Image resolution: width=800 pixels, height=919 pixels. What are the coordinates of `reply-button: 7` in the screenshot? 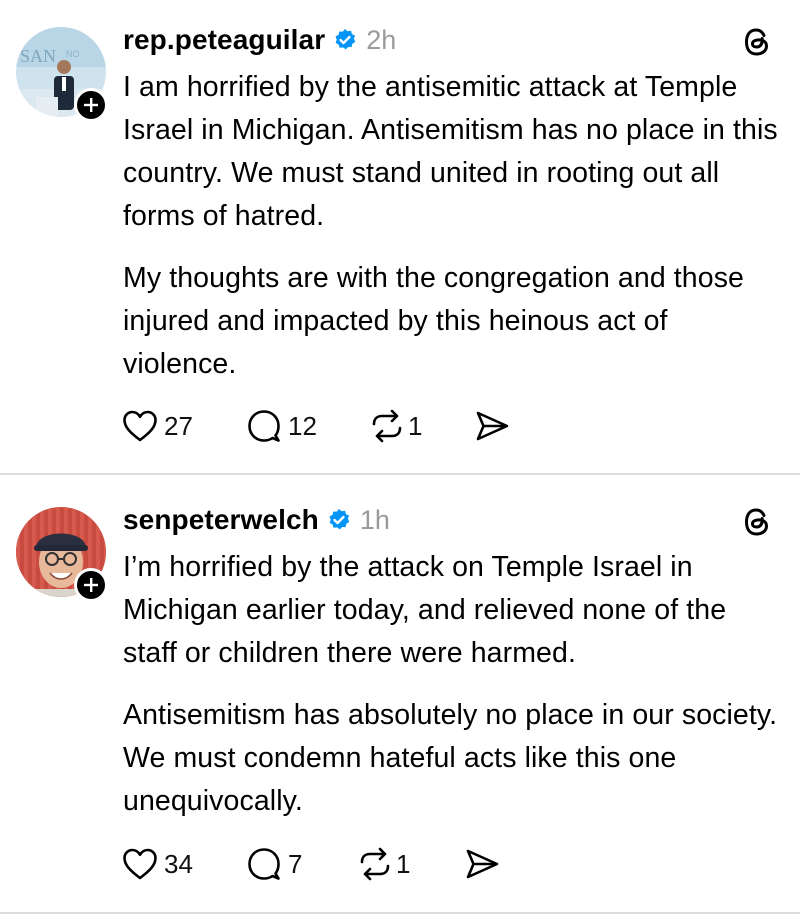 It's located at (274, 864).